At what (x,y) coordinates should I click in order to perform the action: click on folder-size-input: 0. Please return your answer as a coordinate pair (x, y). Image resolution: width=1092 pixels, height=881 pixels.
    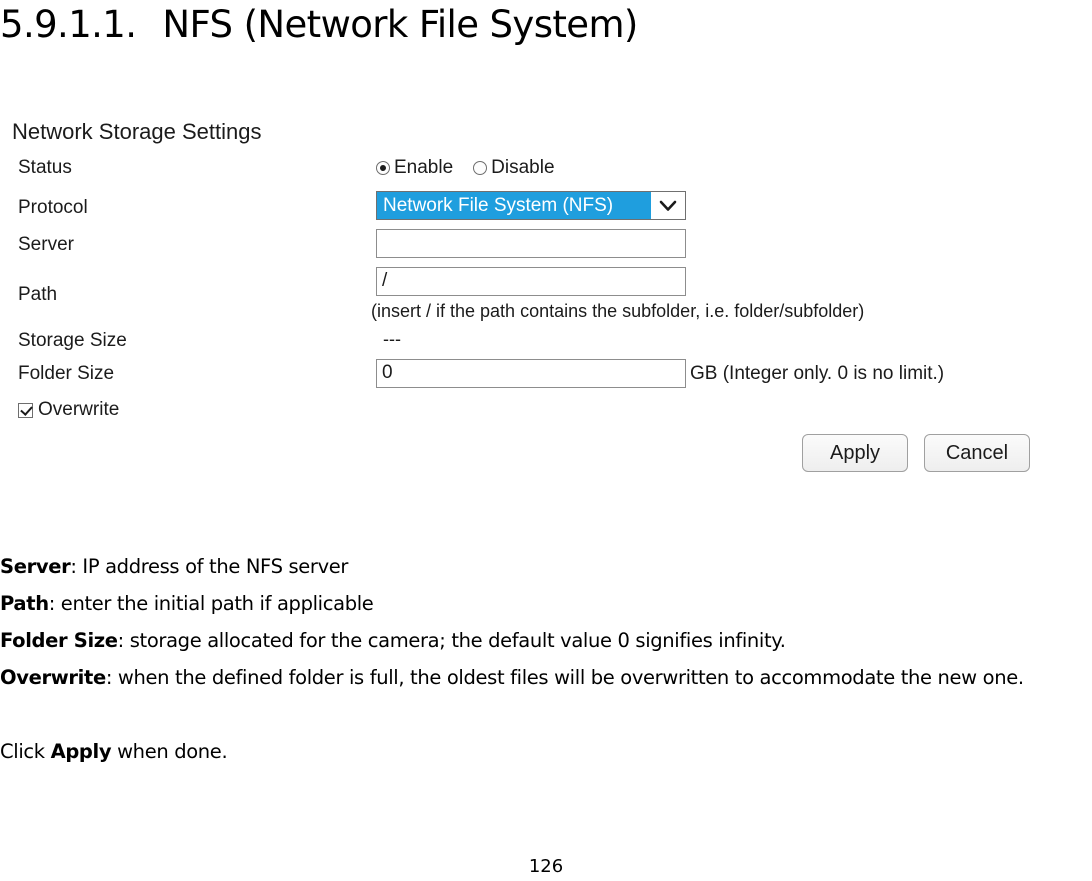
    Looking at the image, I should click on (531, 373).